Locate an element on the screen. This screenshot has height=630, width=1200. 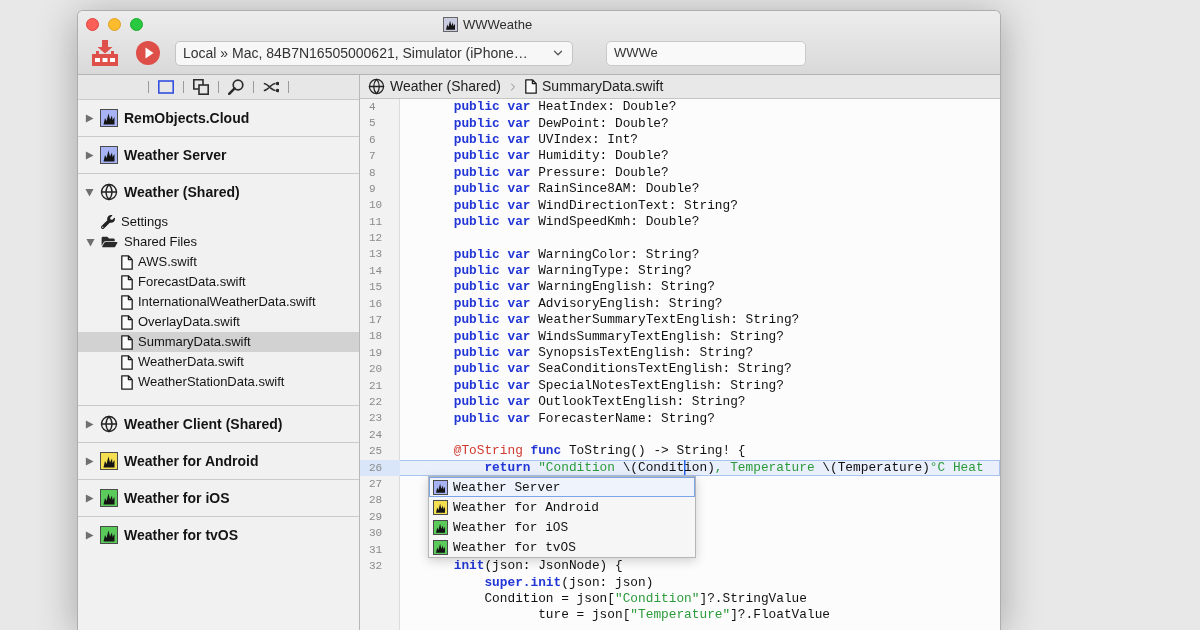
code-line: ture = json["Temperature"]?.FloatValue is located at coordinates (684, 615).